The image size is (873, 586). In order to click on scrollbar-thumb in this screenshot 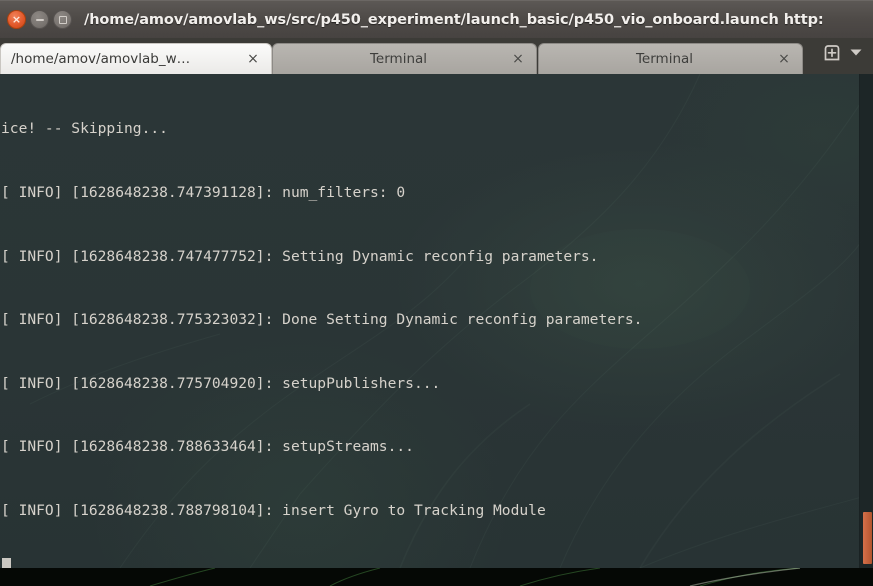, I will do `click(867, 538)`.